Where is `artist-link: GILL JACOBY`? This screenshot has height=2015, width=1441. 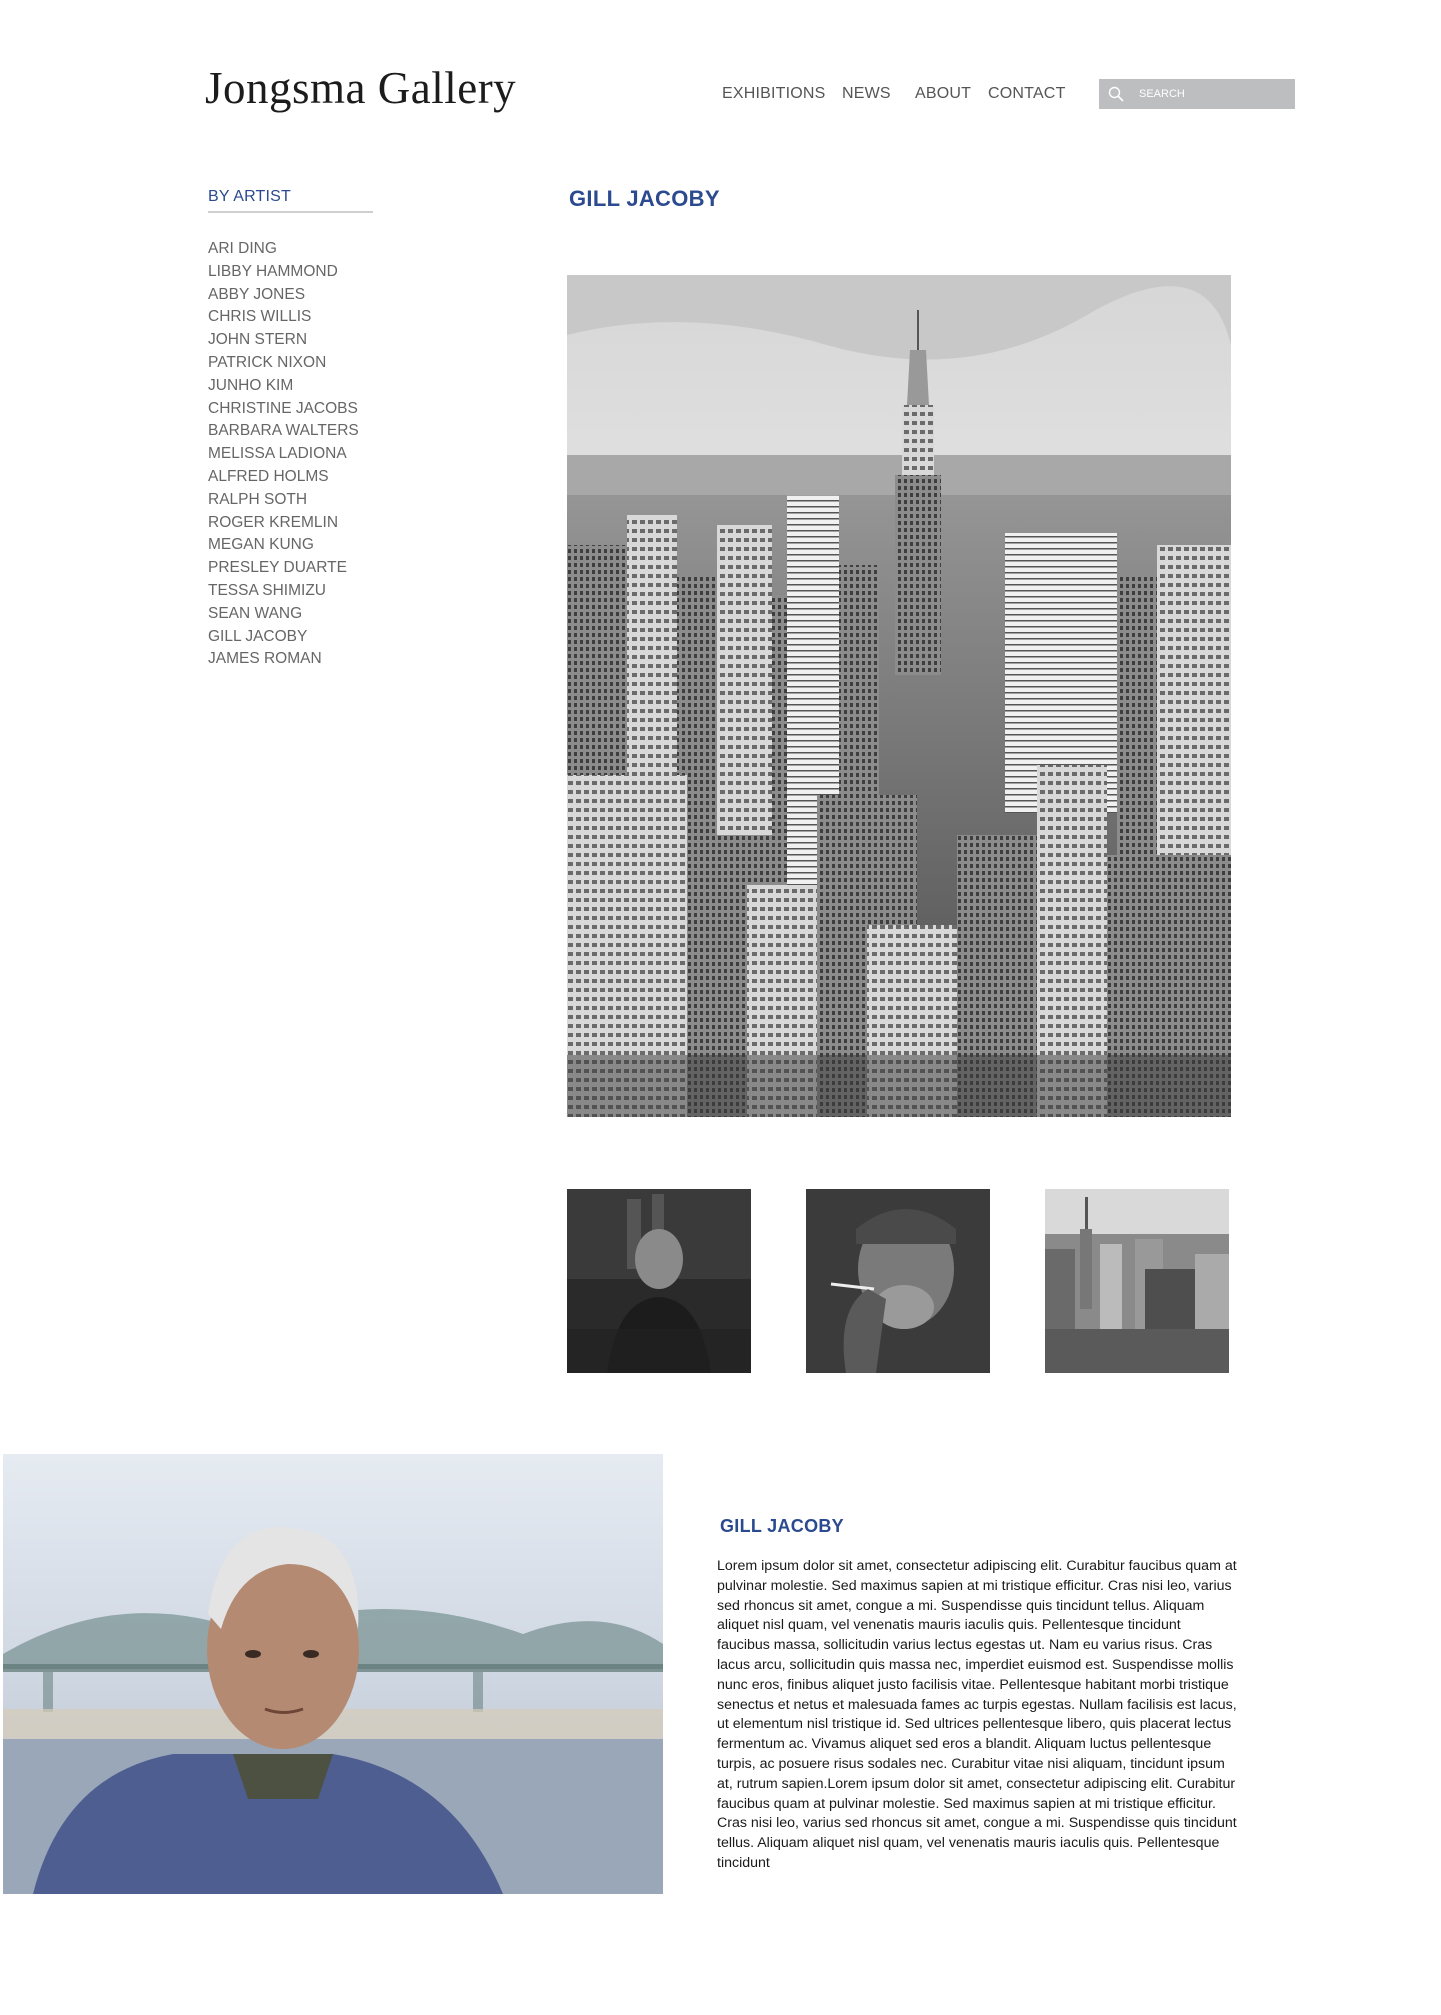 artist-link: GILL JACOBY is located at coordinates (283, 637).